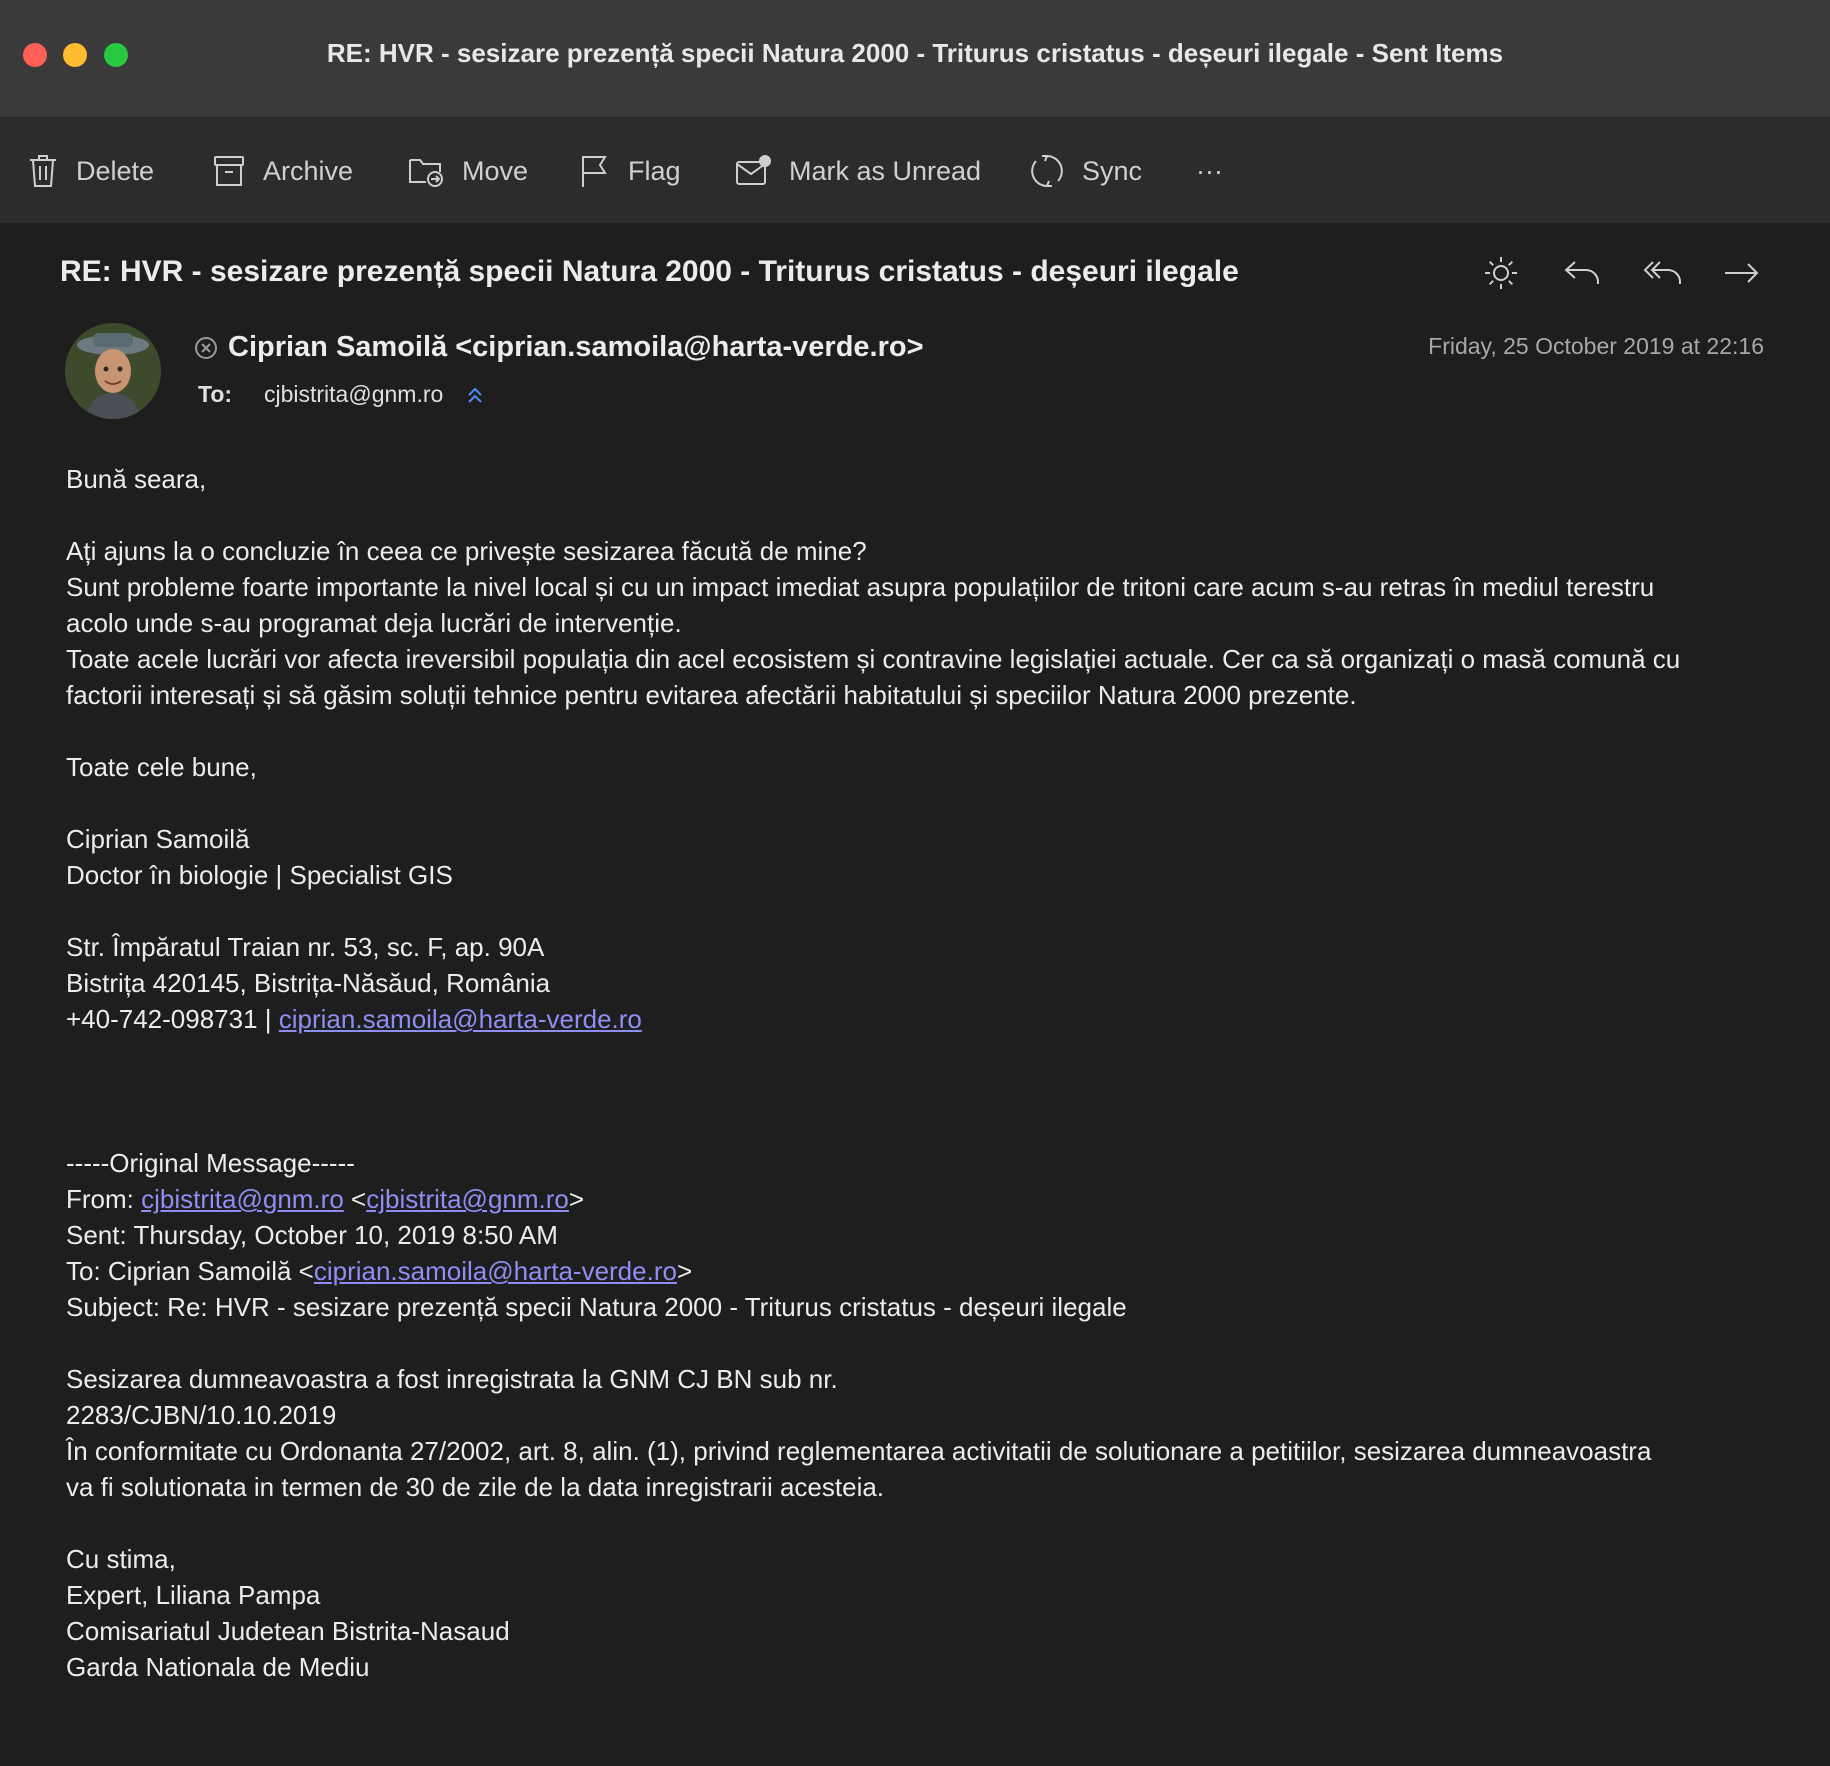 The width and height of the screenshot is (1830, 1766). I want to click on more-button: ···, so click(1209, 171).